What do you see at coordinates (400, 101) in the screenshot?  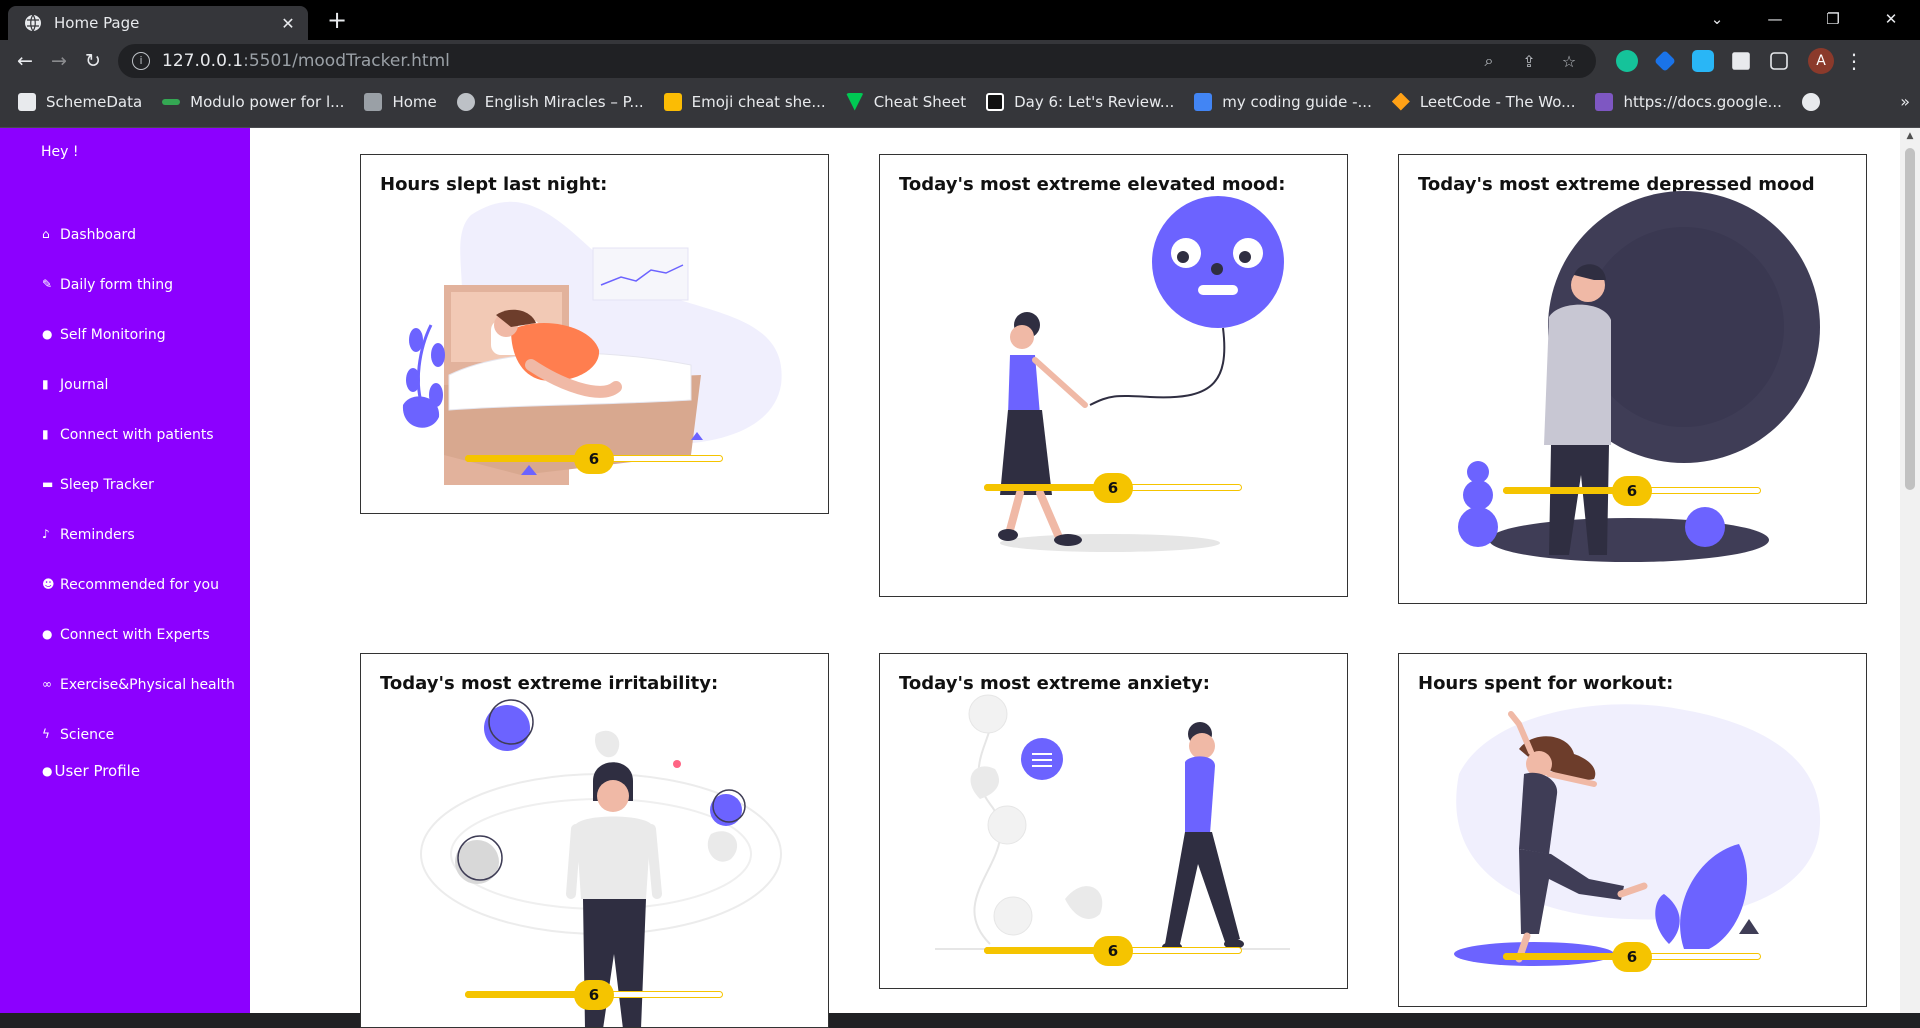 I see `bookmark-item: Home` at bounding box center [400, 101].